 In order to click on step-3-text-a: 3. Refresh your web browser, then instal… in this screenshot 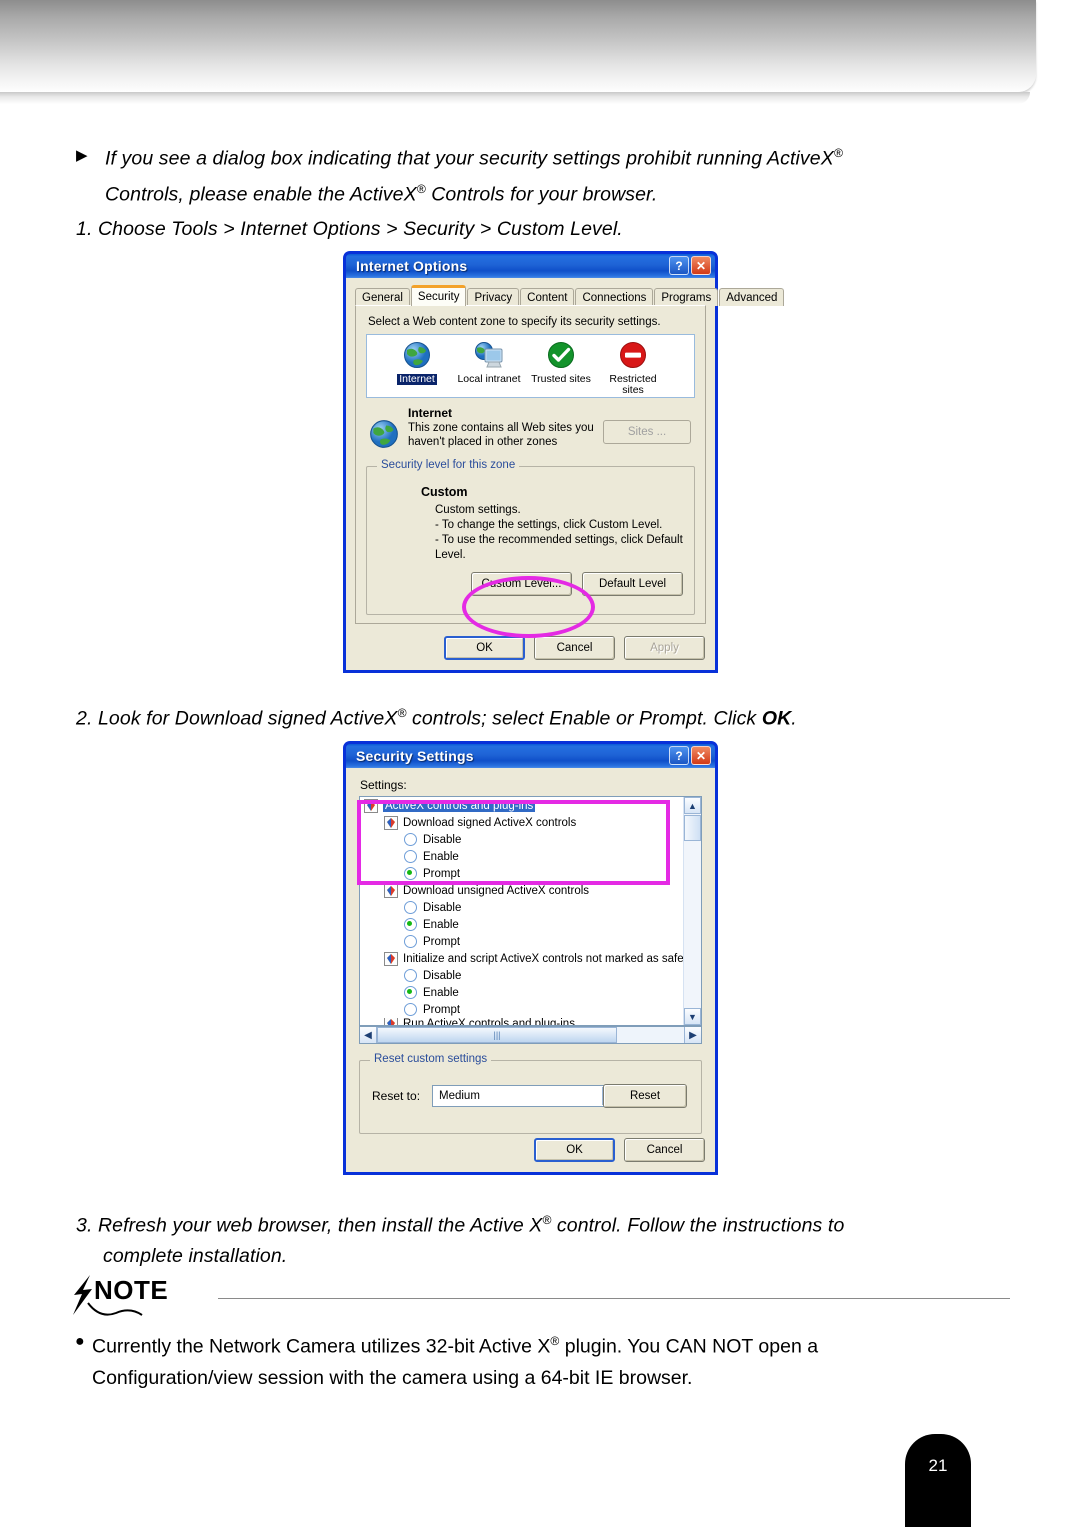, I will do `click(309, 1225)`.